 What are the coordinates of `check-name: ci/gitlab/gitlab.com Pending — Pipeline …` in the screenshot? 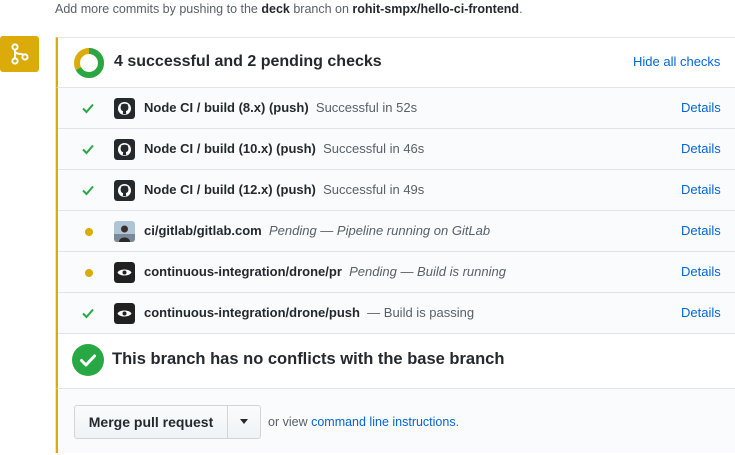 It's located at (317, 230).